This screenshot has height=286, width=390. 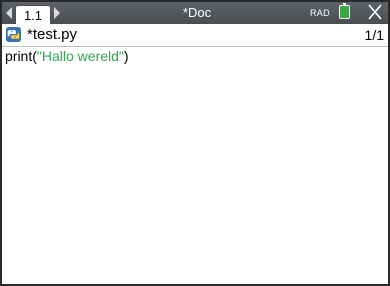 I want to click on close-icon, so click(x=375, y=12).